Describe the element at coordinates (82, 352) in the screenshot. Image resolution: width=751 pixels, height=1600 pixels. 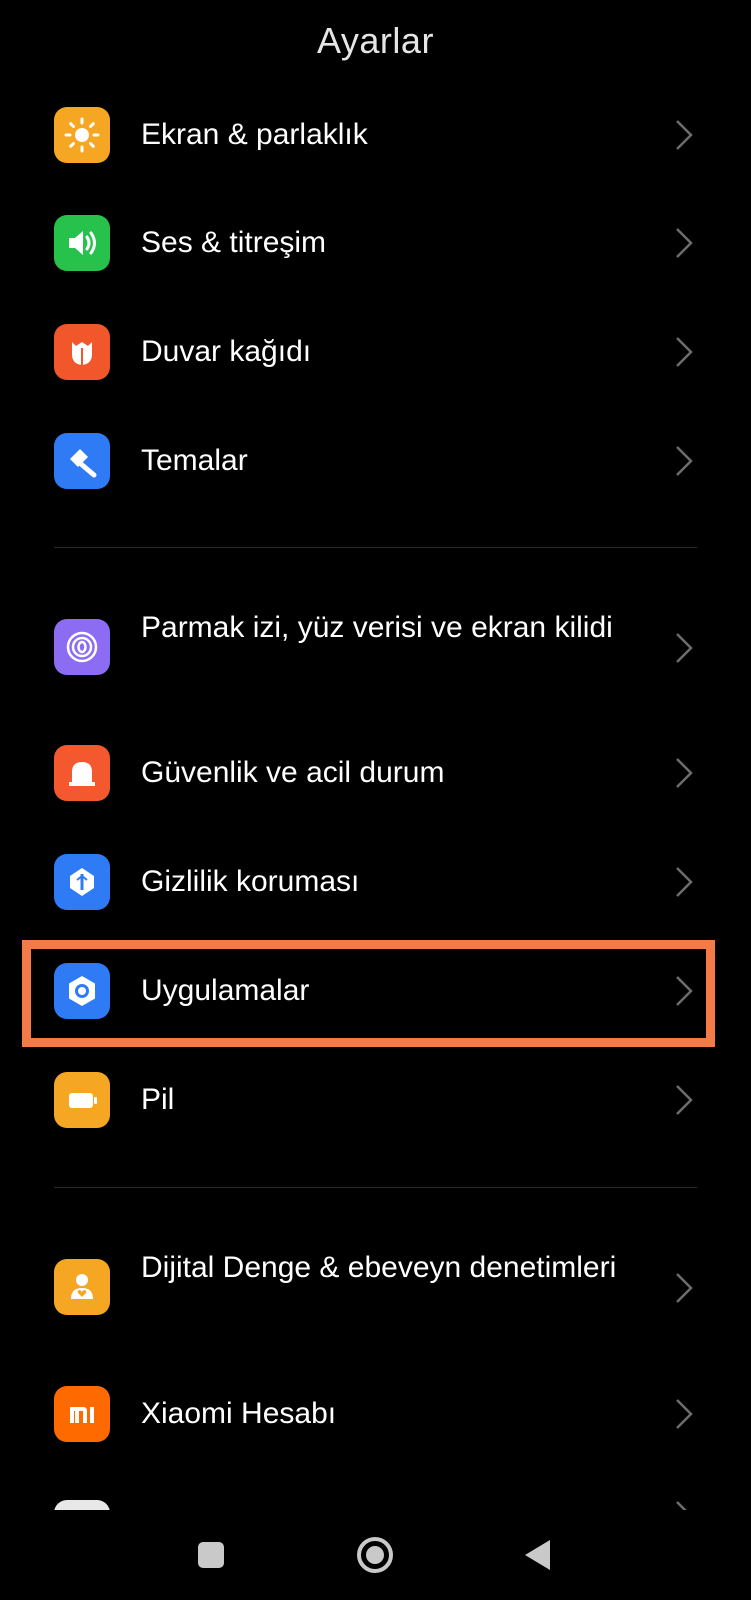
I see `tulip-icon` at that location.